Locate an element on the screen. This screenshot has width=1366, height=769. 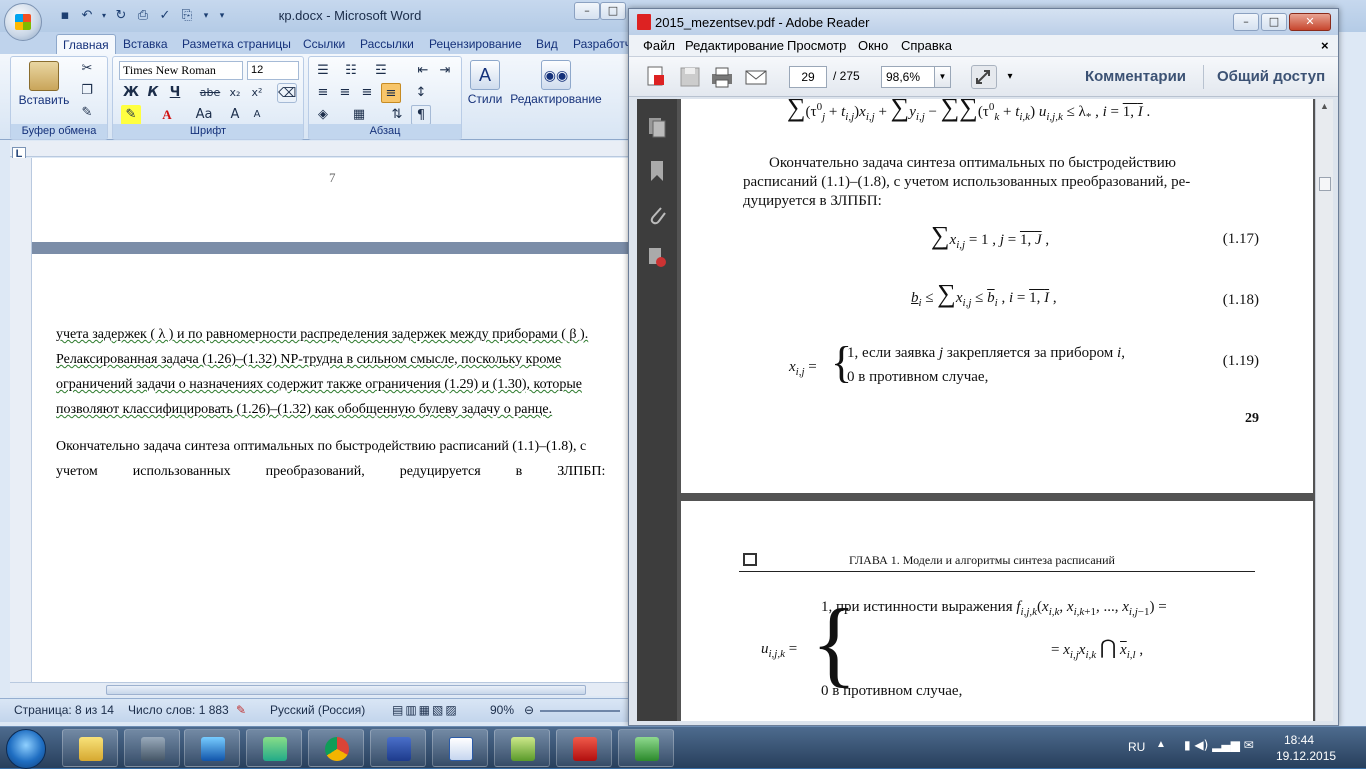
reader-close-button: ✕ is located at coordinates (1310, 22).